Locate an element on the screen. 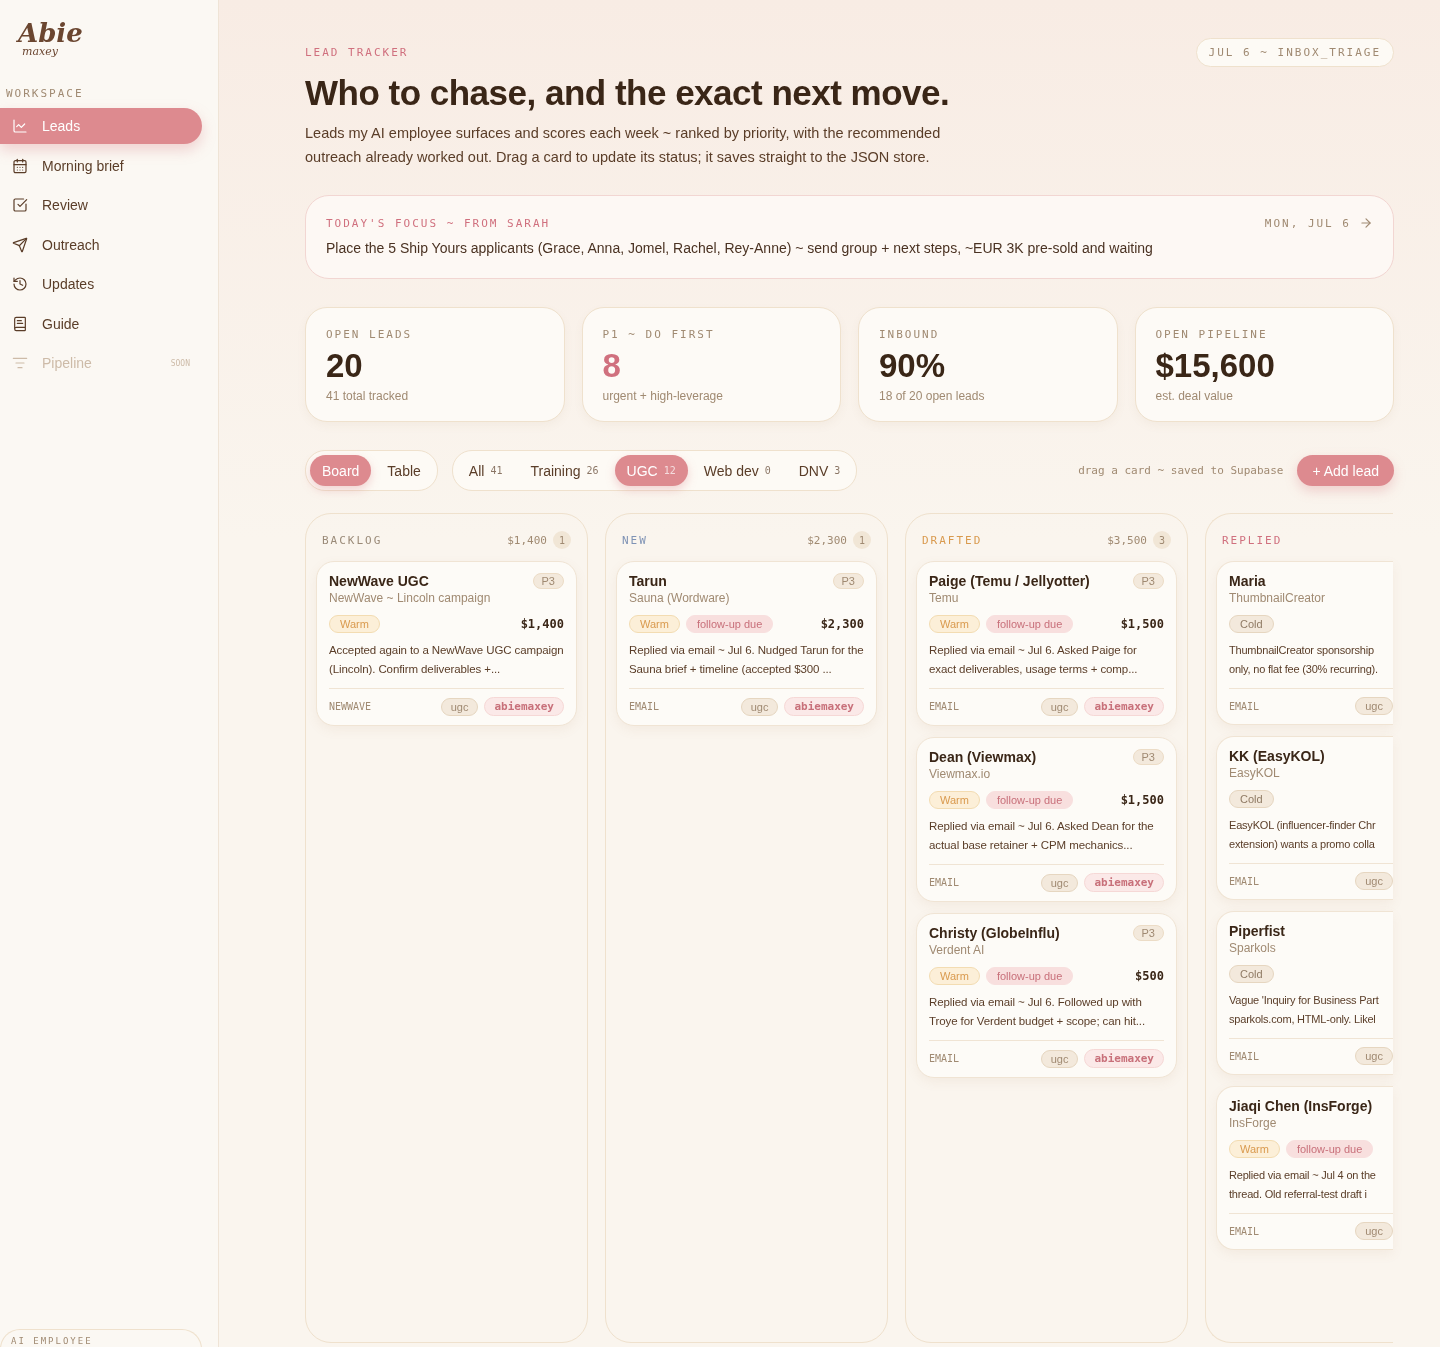  lead-name: Piperfist is located at coordinates (1257, 931).